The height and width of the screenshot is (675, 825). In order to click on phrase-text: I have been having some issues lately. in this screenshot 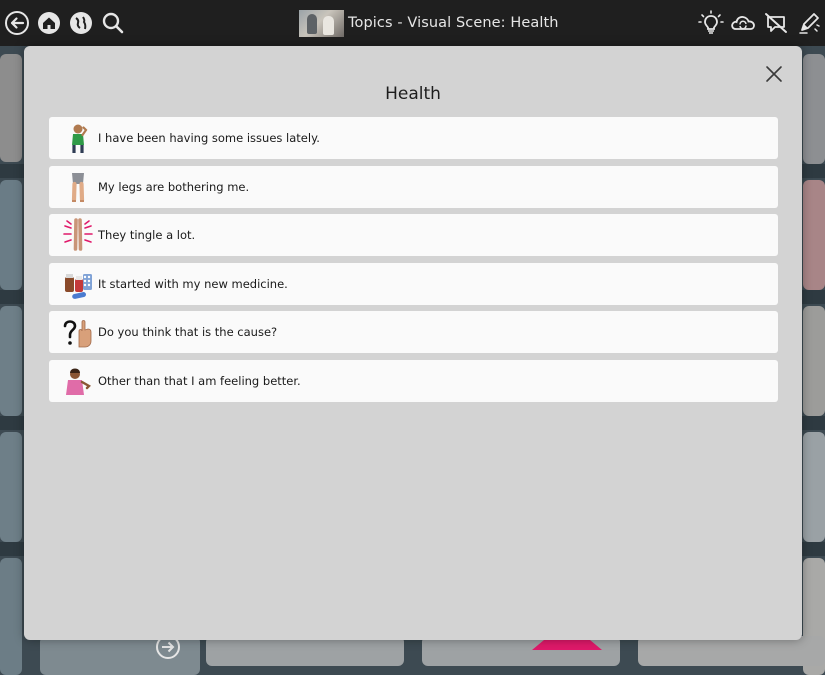, I will do `click(209, 138)`.